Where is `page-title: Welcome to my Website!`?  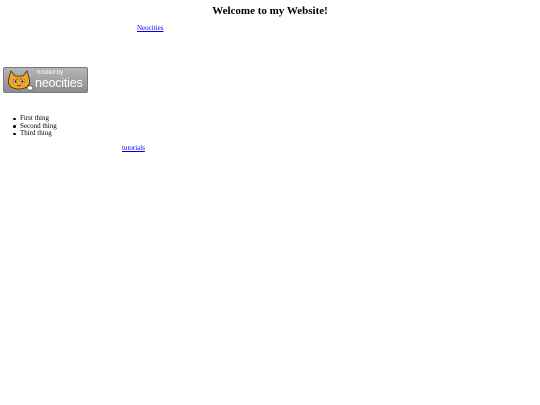 page-title: Welcome to my Website! is located at coordinates (270, 11).